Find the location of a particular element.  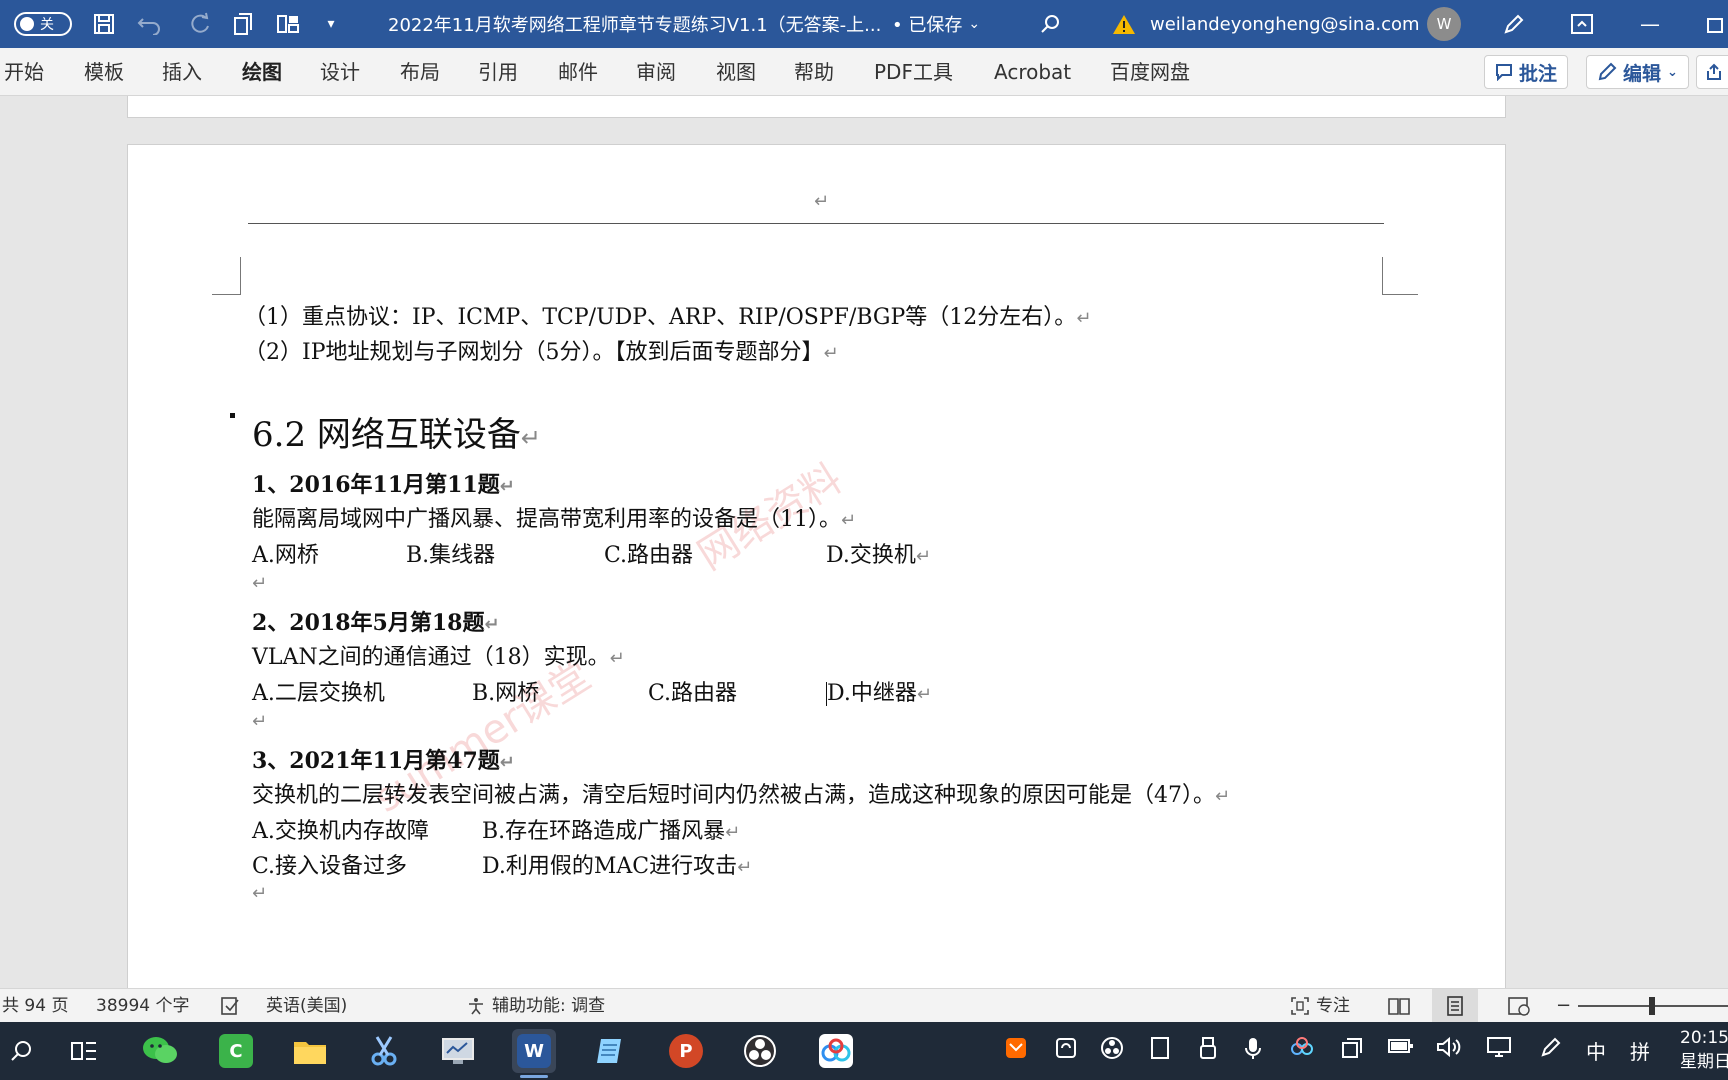

tab-insert: 插入 is located at coordinates (182, 72).